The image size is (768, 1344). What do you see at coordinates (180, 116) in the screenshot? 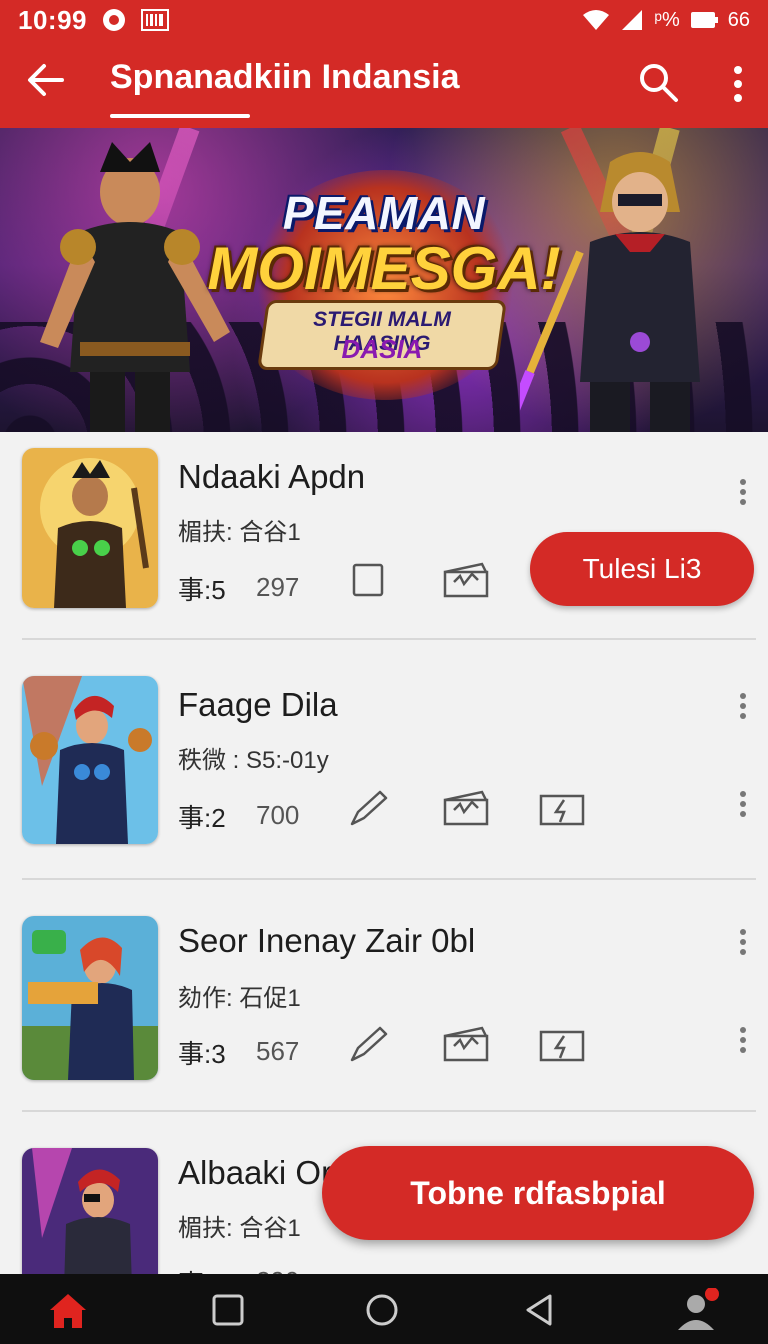
I see `title-underline` at bounding box center [180, 116].